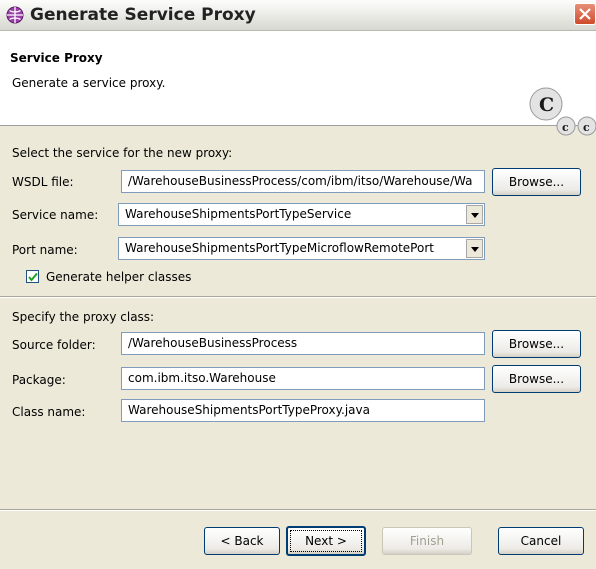 The height and width of the screenshot is (569, 596). What do you see at coordinates (118, 277) in the screenshot?
I see `generate-helper-label: Generate helper classes` at bounding box center [118, 277].